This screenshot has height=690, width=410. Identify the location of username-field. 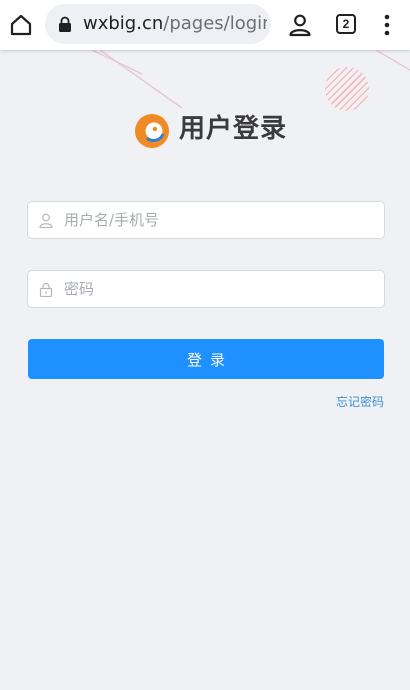
(206, 220).